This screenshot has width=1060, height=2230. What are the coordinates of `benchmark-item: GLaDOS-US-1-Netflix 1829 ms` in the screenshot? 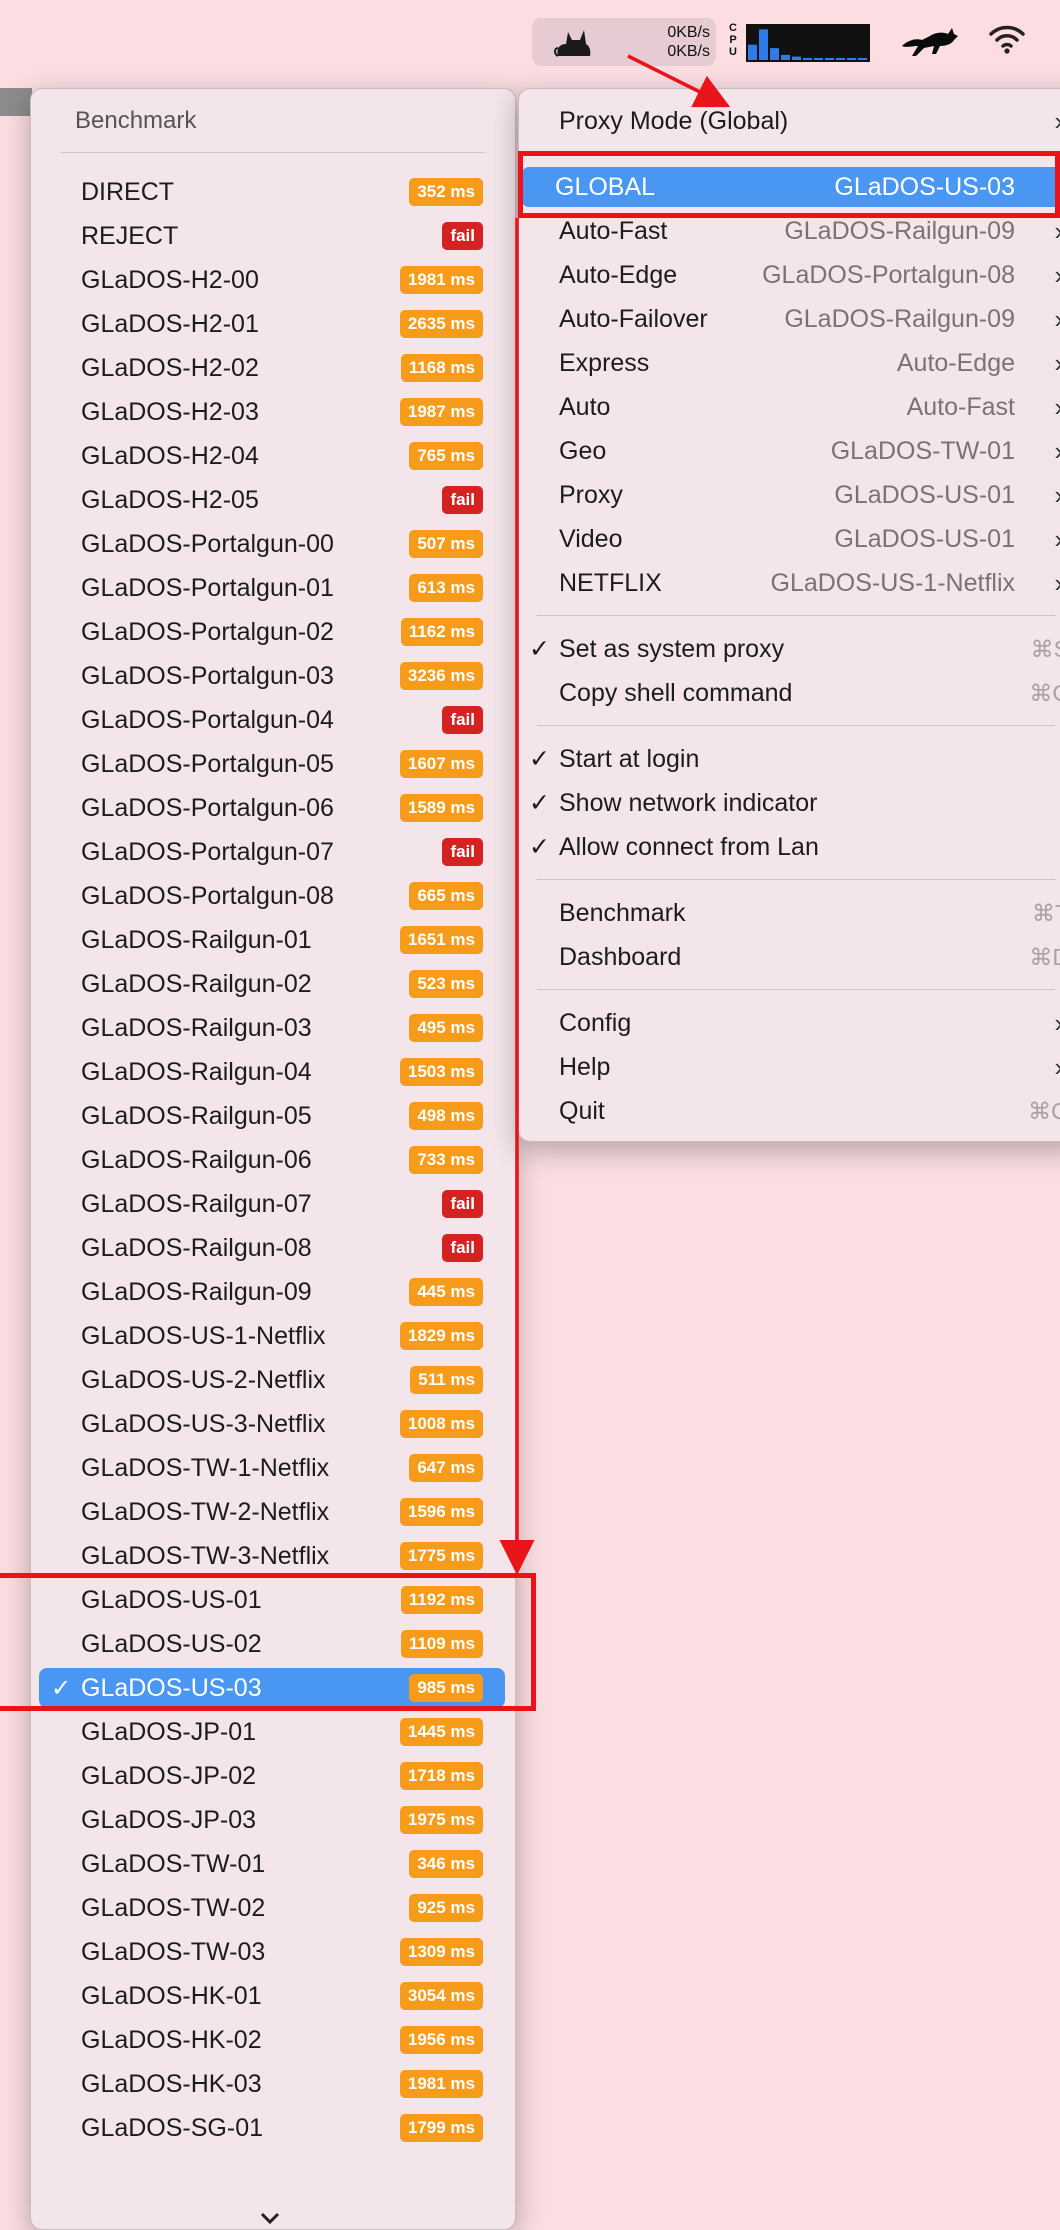 It's located at (272, 1336).